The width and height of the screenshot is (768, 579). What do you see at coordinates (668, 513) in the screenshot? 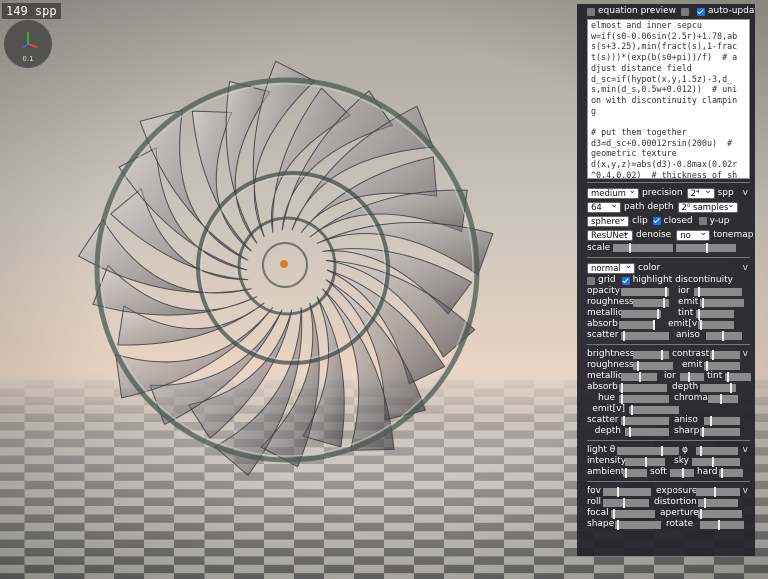
I see `focal-row: focal aperture` at bounding box center [668, 513].